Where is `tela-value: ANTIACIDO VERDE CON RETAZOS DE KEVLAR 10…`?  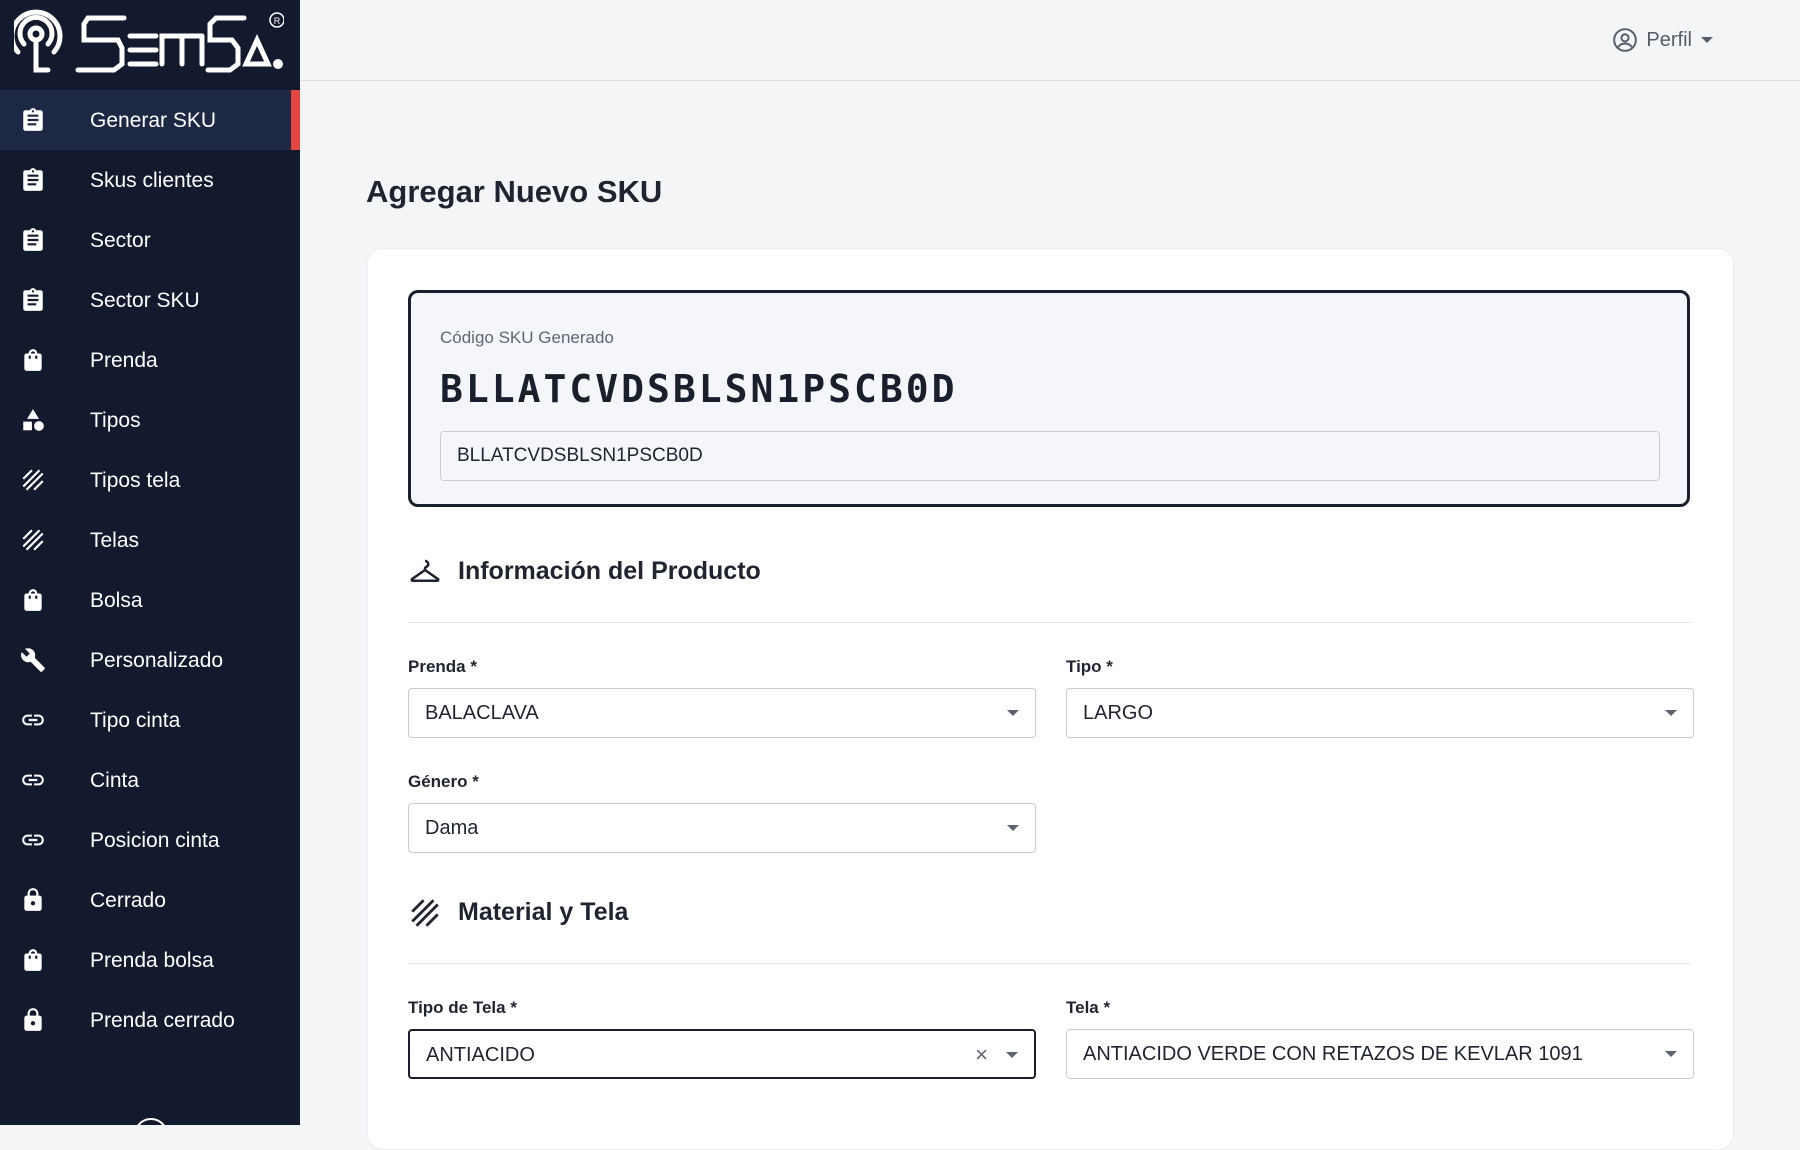
tela-value: ANTIACIDO VERDE CON RETAZOS DE KEVLAR 10… is located at coordinates (1333, 1054).